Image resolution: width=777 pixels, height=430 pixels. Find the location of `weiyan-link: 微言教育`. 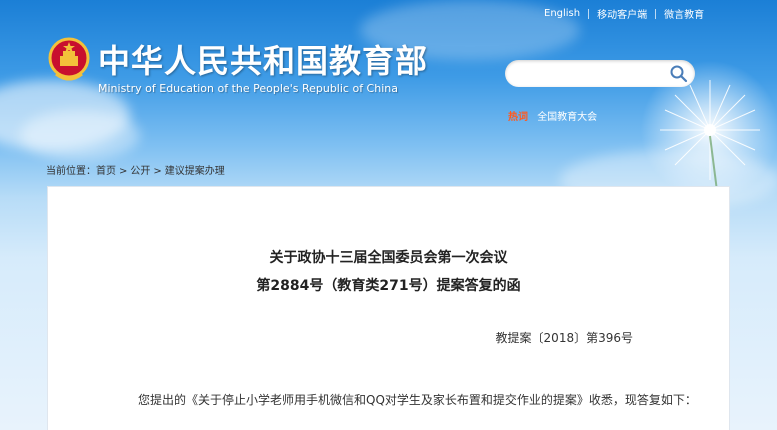

weiyan-link: 微言教育 is located at coordinates (684, 13).